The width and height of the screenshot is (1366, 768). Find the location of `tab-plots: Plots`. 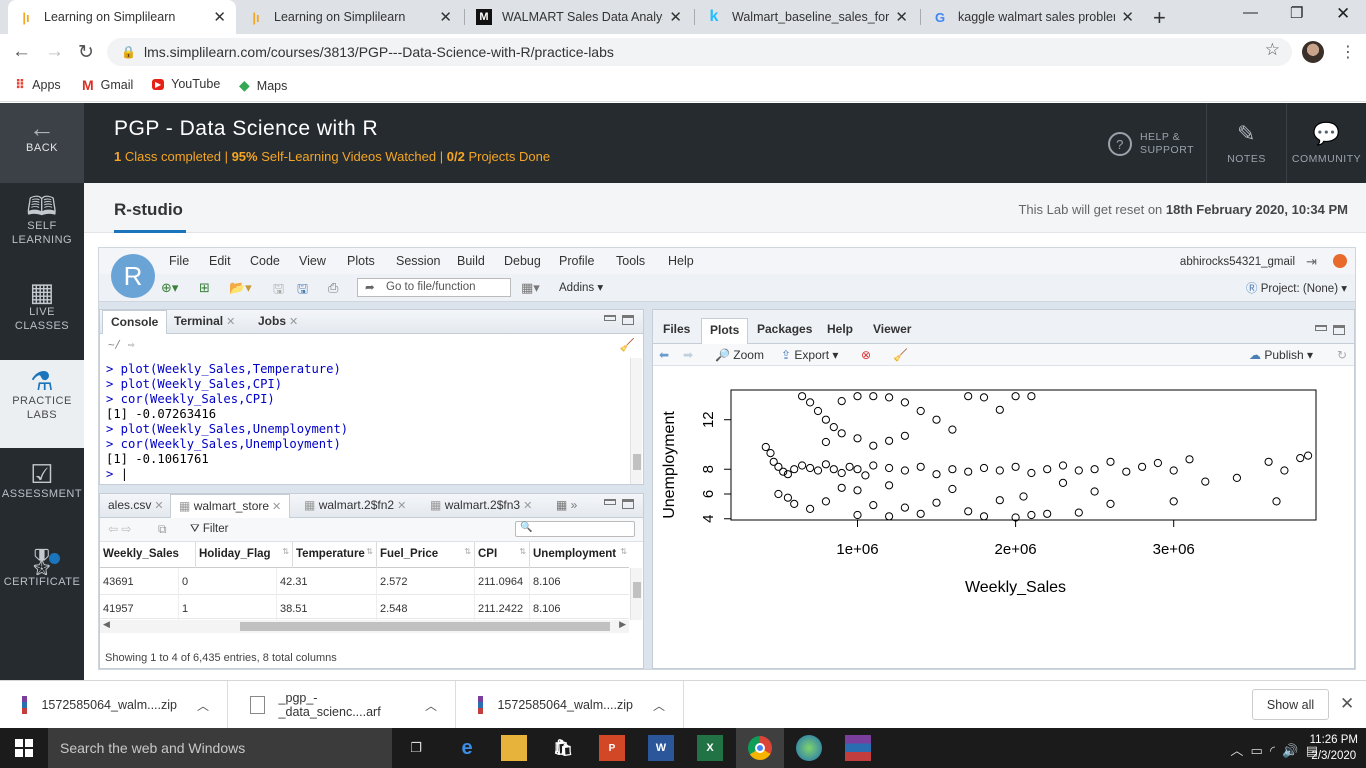

tab-plots: Plots is located at coordinates (725, 331).